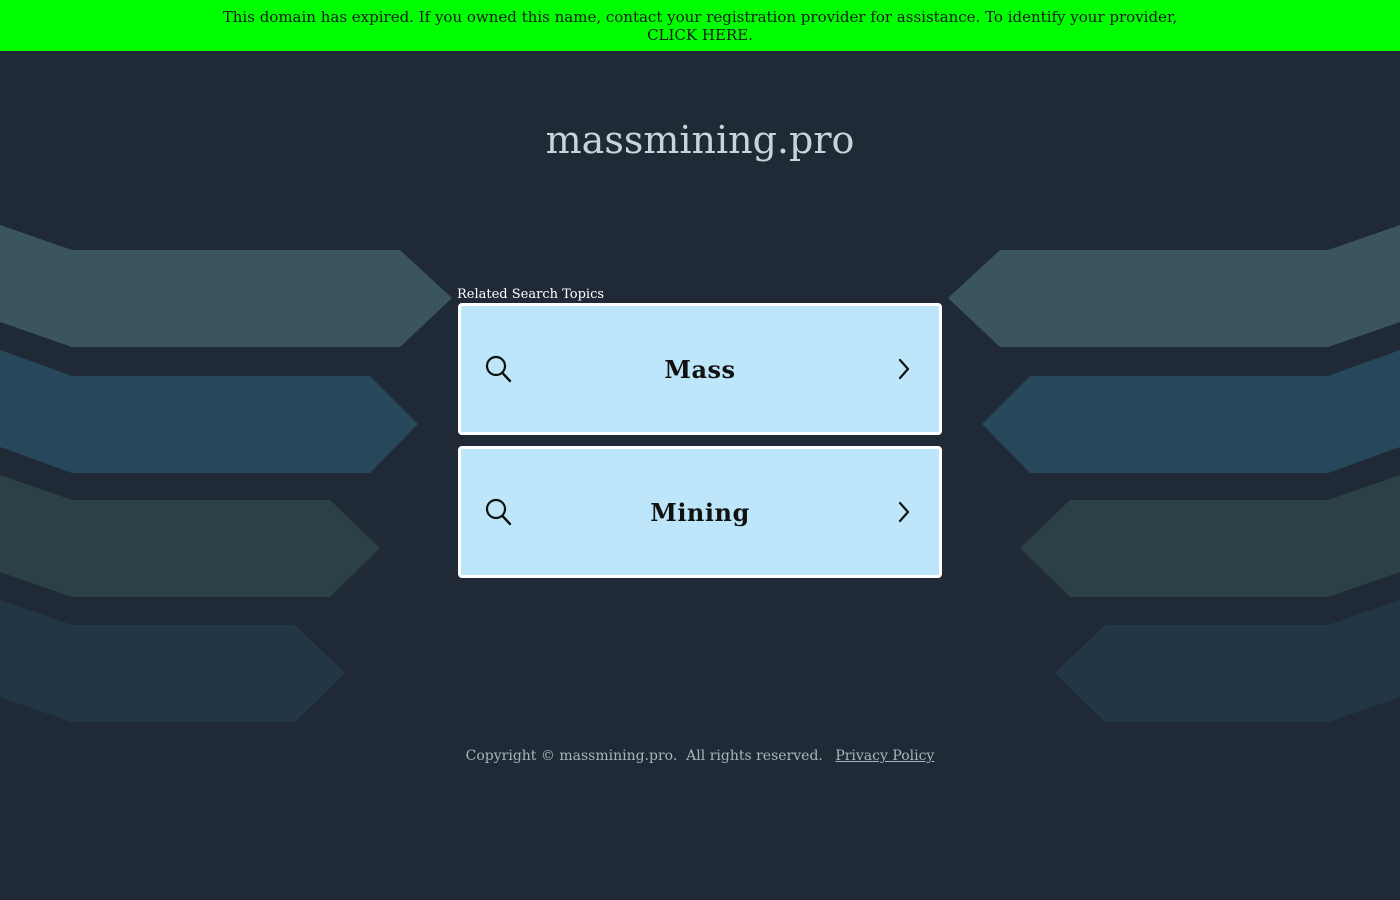  What do you see at coordinates (531, 294) in the screenshot?
I see `related-search-label: Related Search Topics` at bounding box center [531, 294].